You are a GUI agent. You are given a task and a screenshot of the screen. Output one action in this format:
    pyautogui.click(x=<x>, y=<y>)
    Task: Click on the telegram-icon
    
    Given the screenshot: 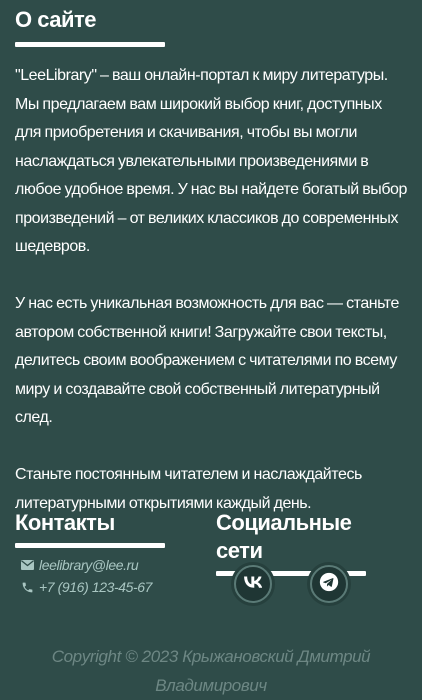 What is the action you would take?
    pyautogui.click(x=329, y=584)
    